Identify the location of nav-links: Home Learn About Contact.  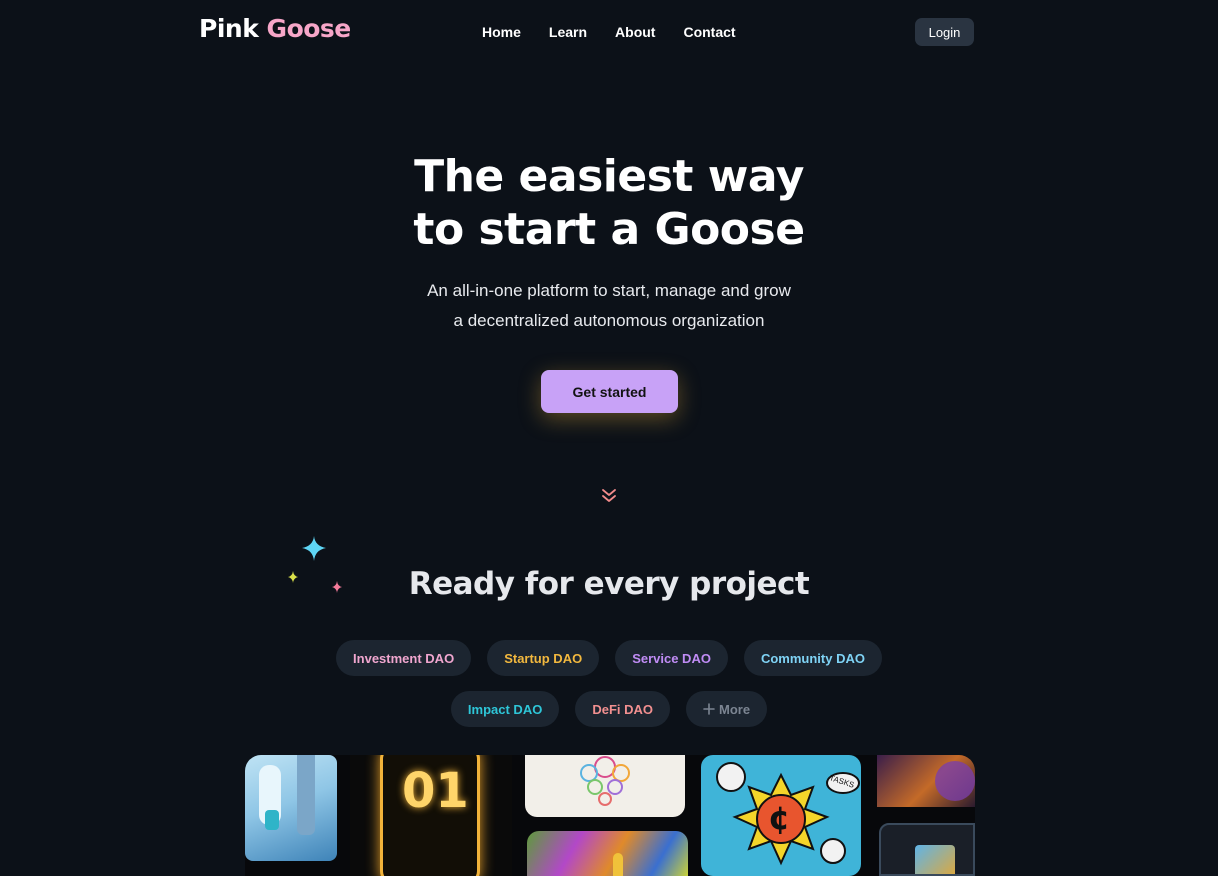
(609, 32).